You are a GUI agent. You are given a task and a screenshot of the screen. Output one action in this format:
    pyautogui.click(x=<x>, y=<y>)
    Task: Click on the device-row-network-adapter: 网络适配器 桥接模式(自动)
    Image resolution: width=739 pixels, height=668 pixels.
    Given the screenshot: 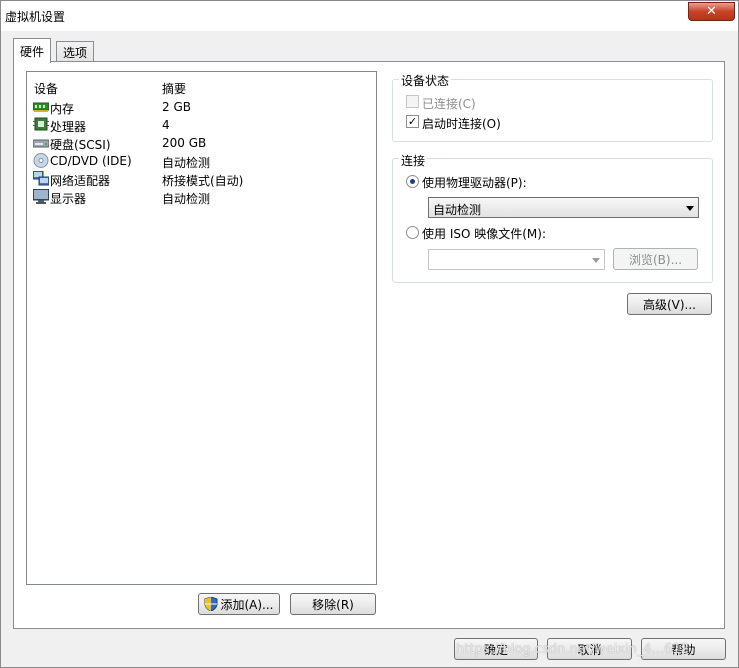 What is the action you would take?
    pyautogui.click(x=201, y=179)
    